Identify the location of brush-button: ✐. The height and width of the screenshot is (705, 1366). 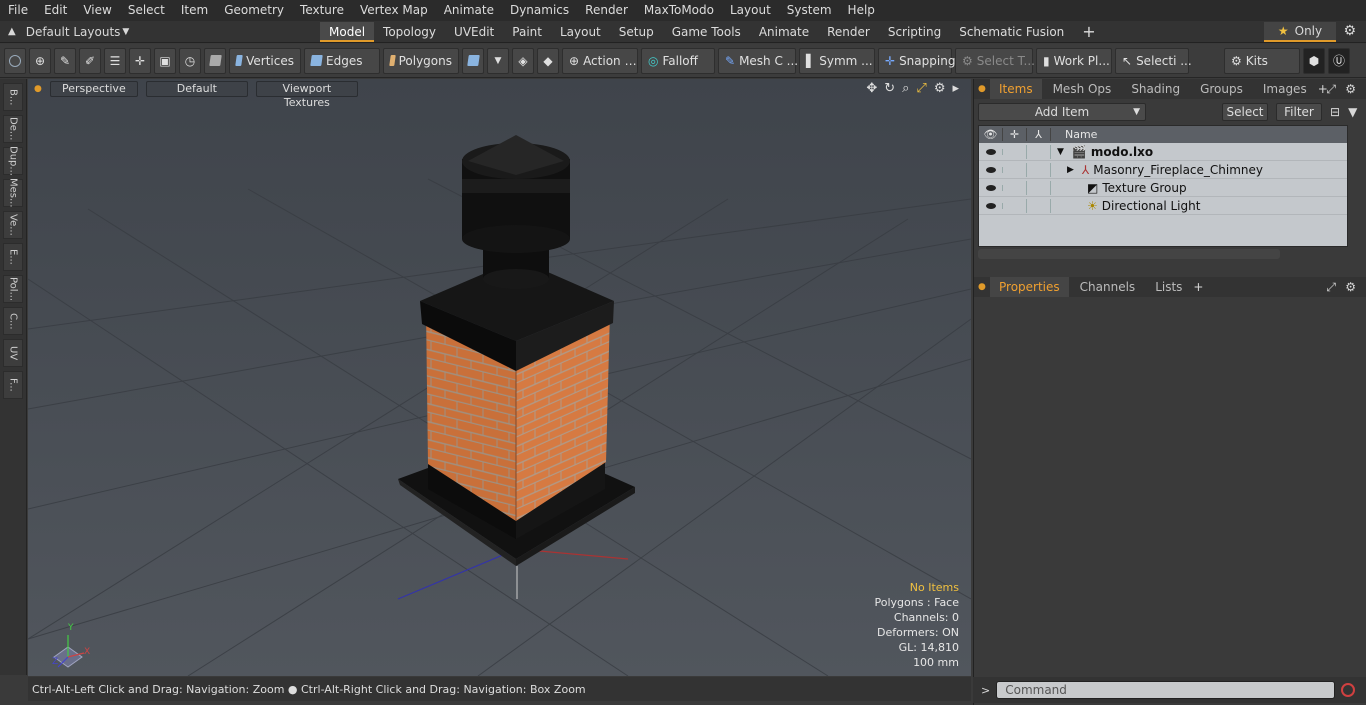
(90, 60).